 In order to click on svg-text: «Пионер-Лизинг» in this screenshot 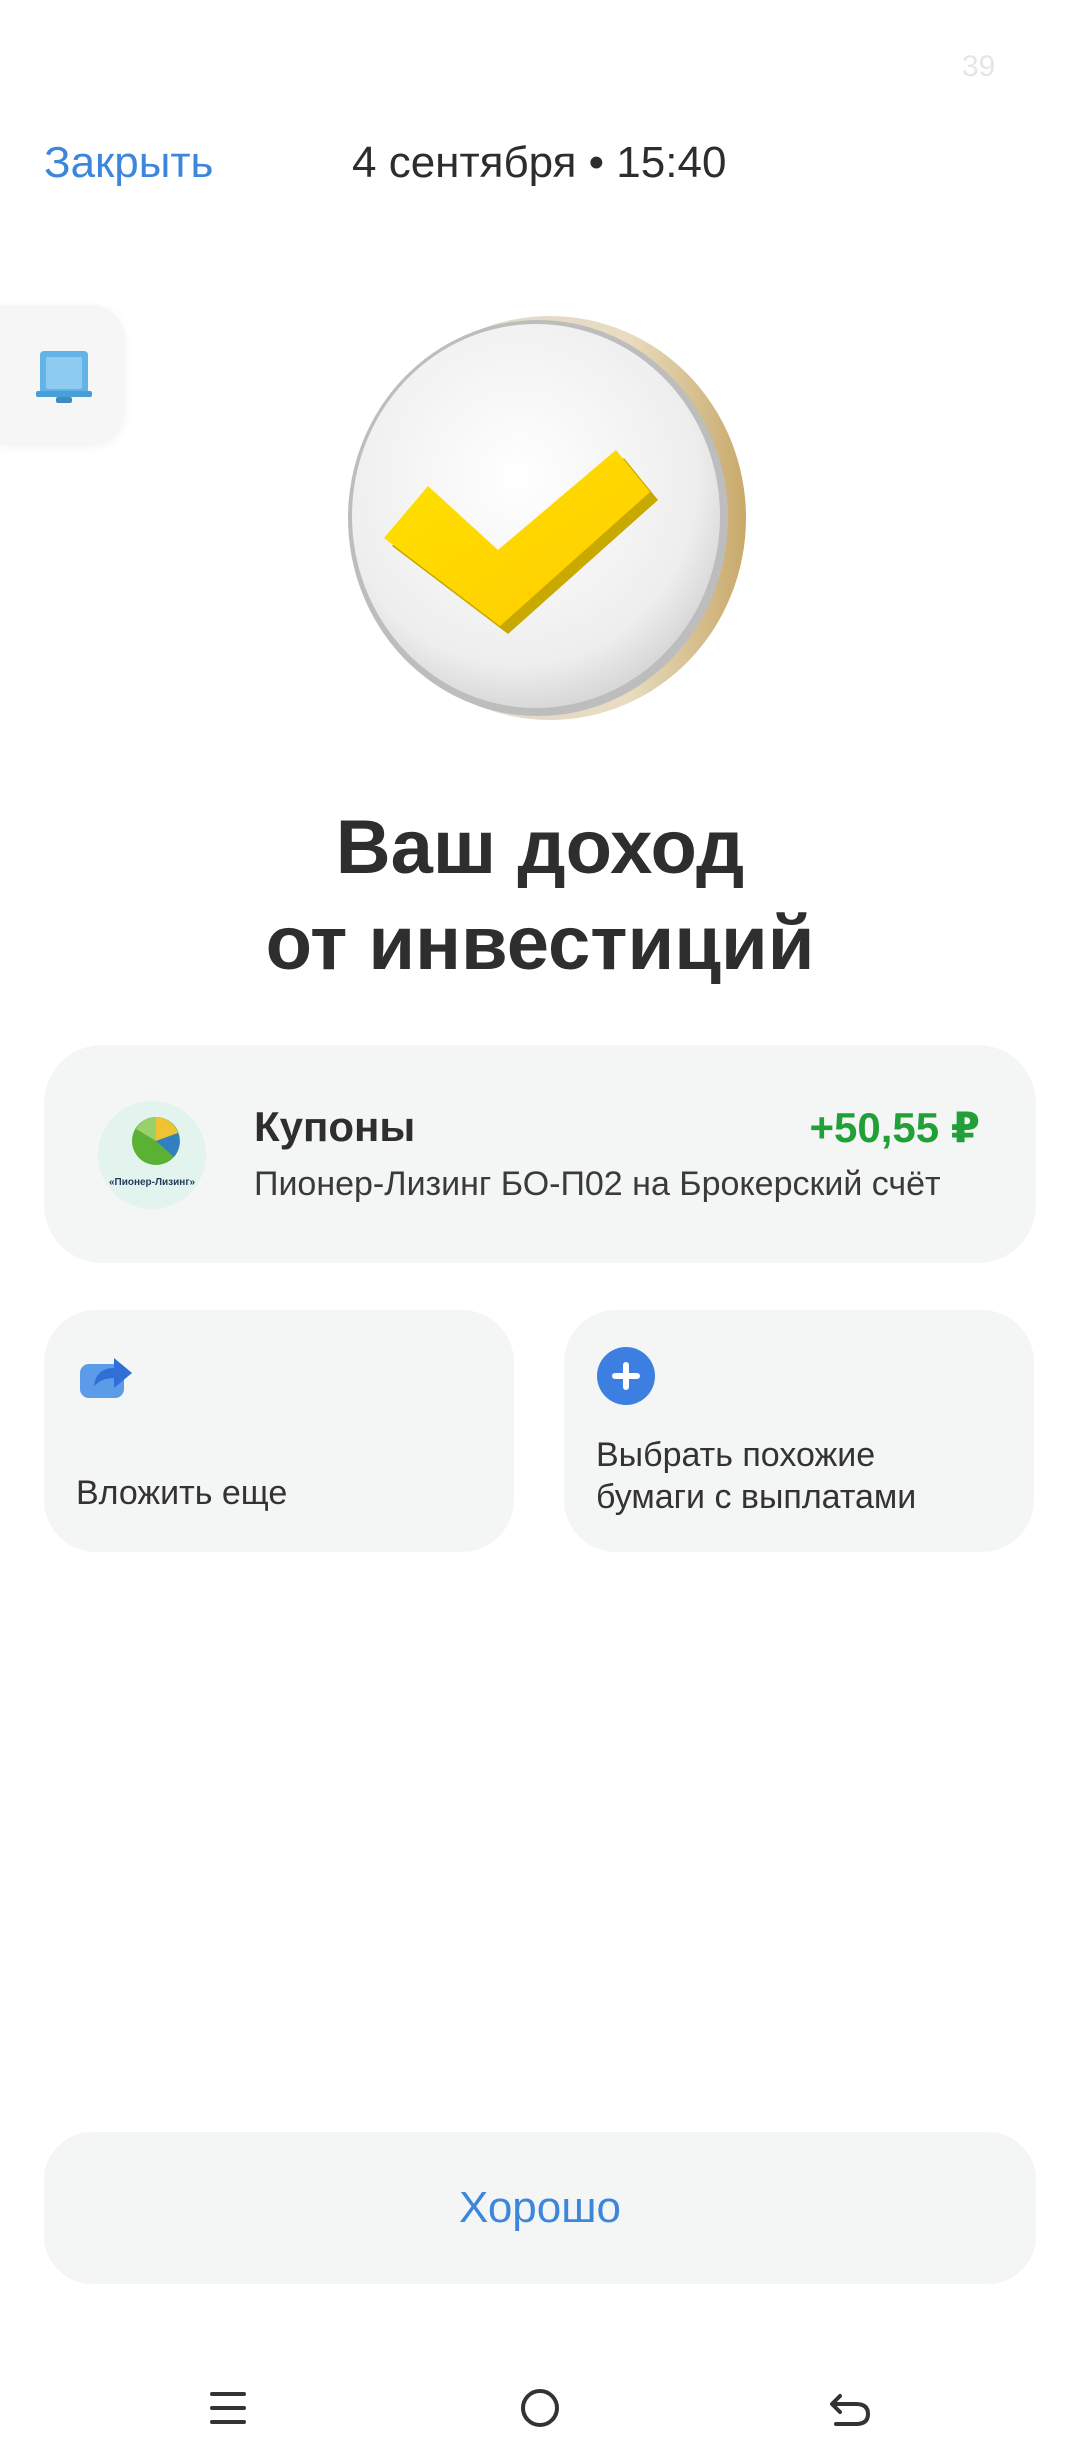, I will do `click(152, 1182)`.